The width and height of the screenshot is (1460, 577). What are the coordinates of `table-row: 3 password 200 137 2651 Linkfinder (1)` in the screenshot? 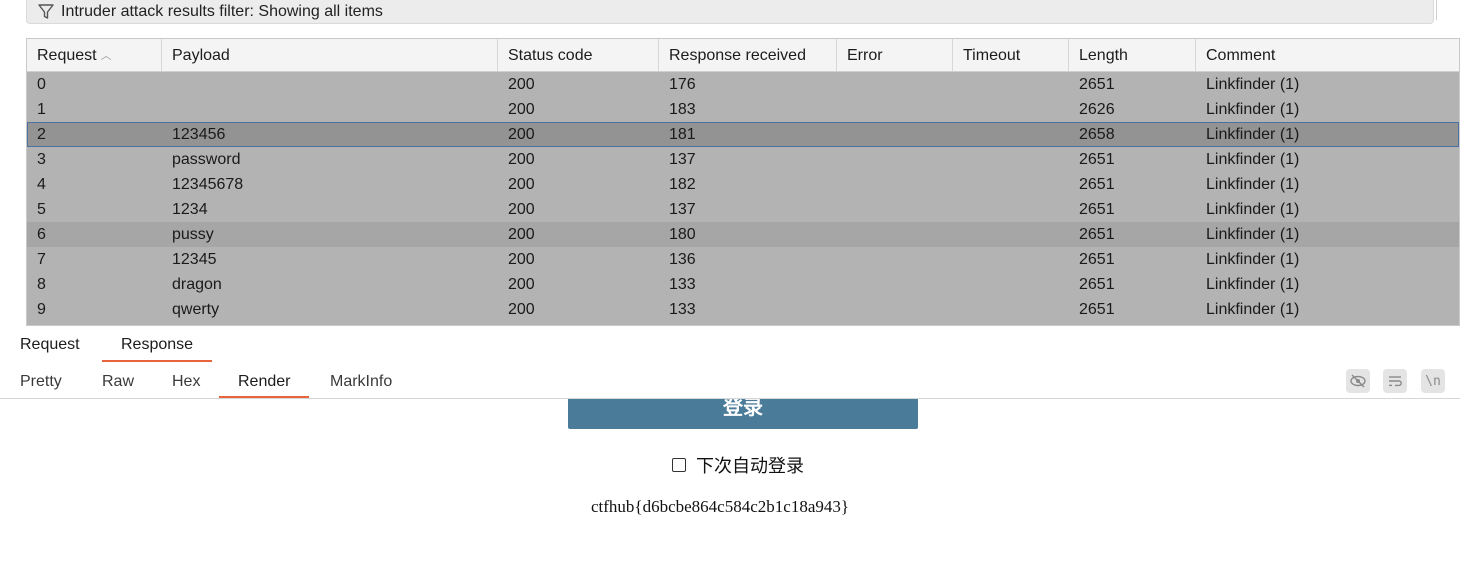 It's located at (743, 159).